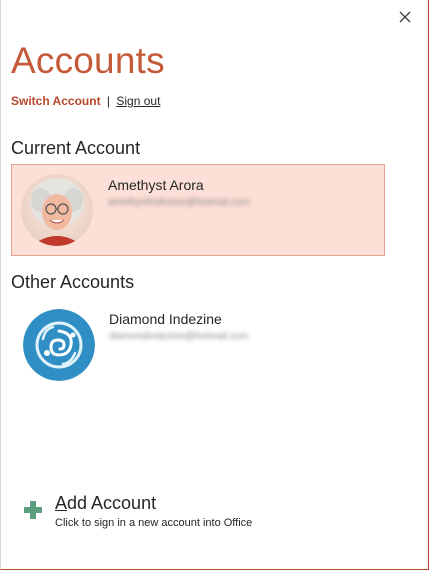 The width and height of the screenshot is (429, 570). What do you see at coordinates (405, 17) in the screenshot?
I see `close-icon` at bounding box center [405, 17].